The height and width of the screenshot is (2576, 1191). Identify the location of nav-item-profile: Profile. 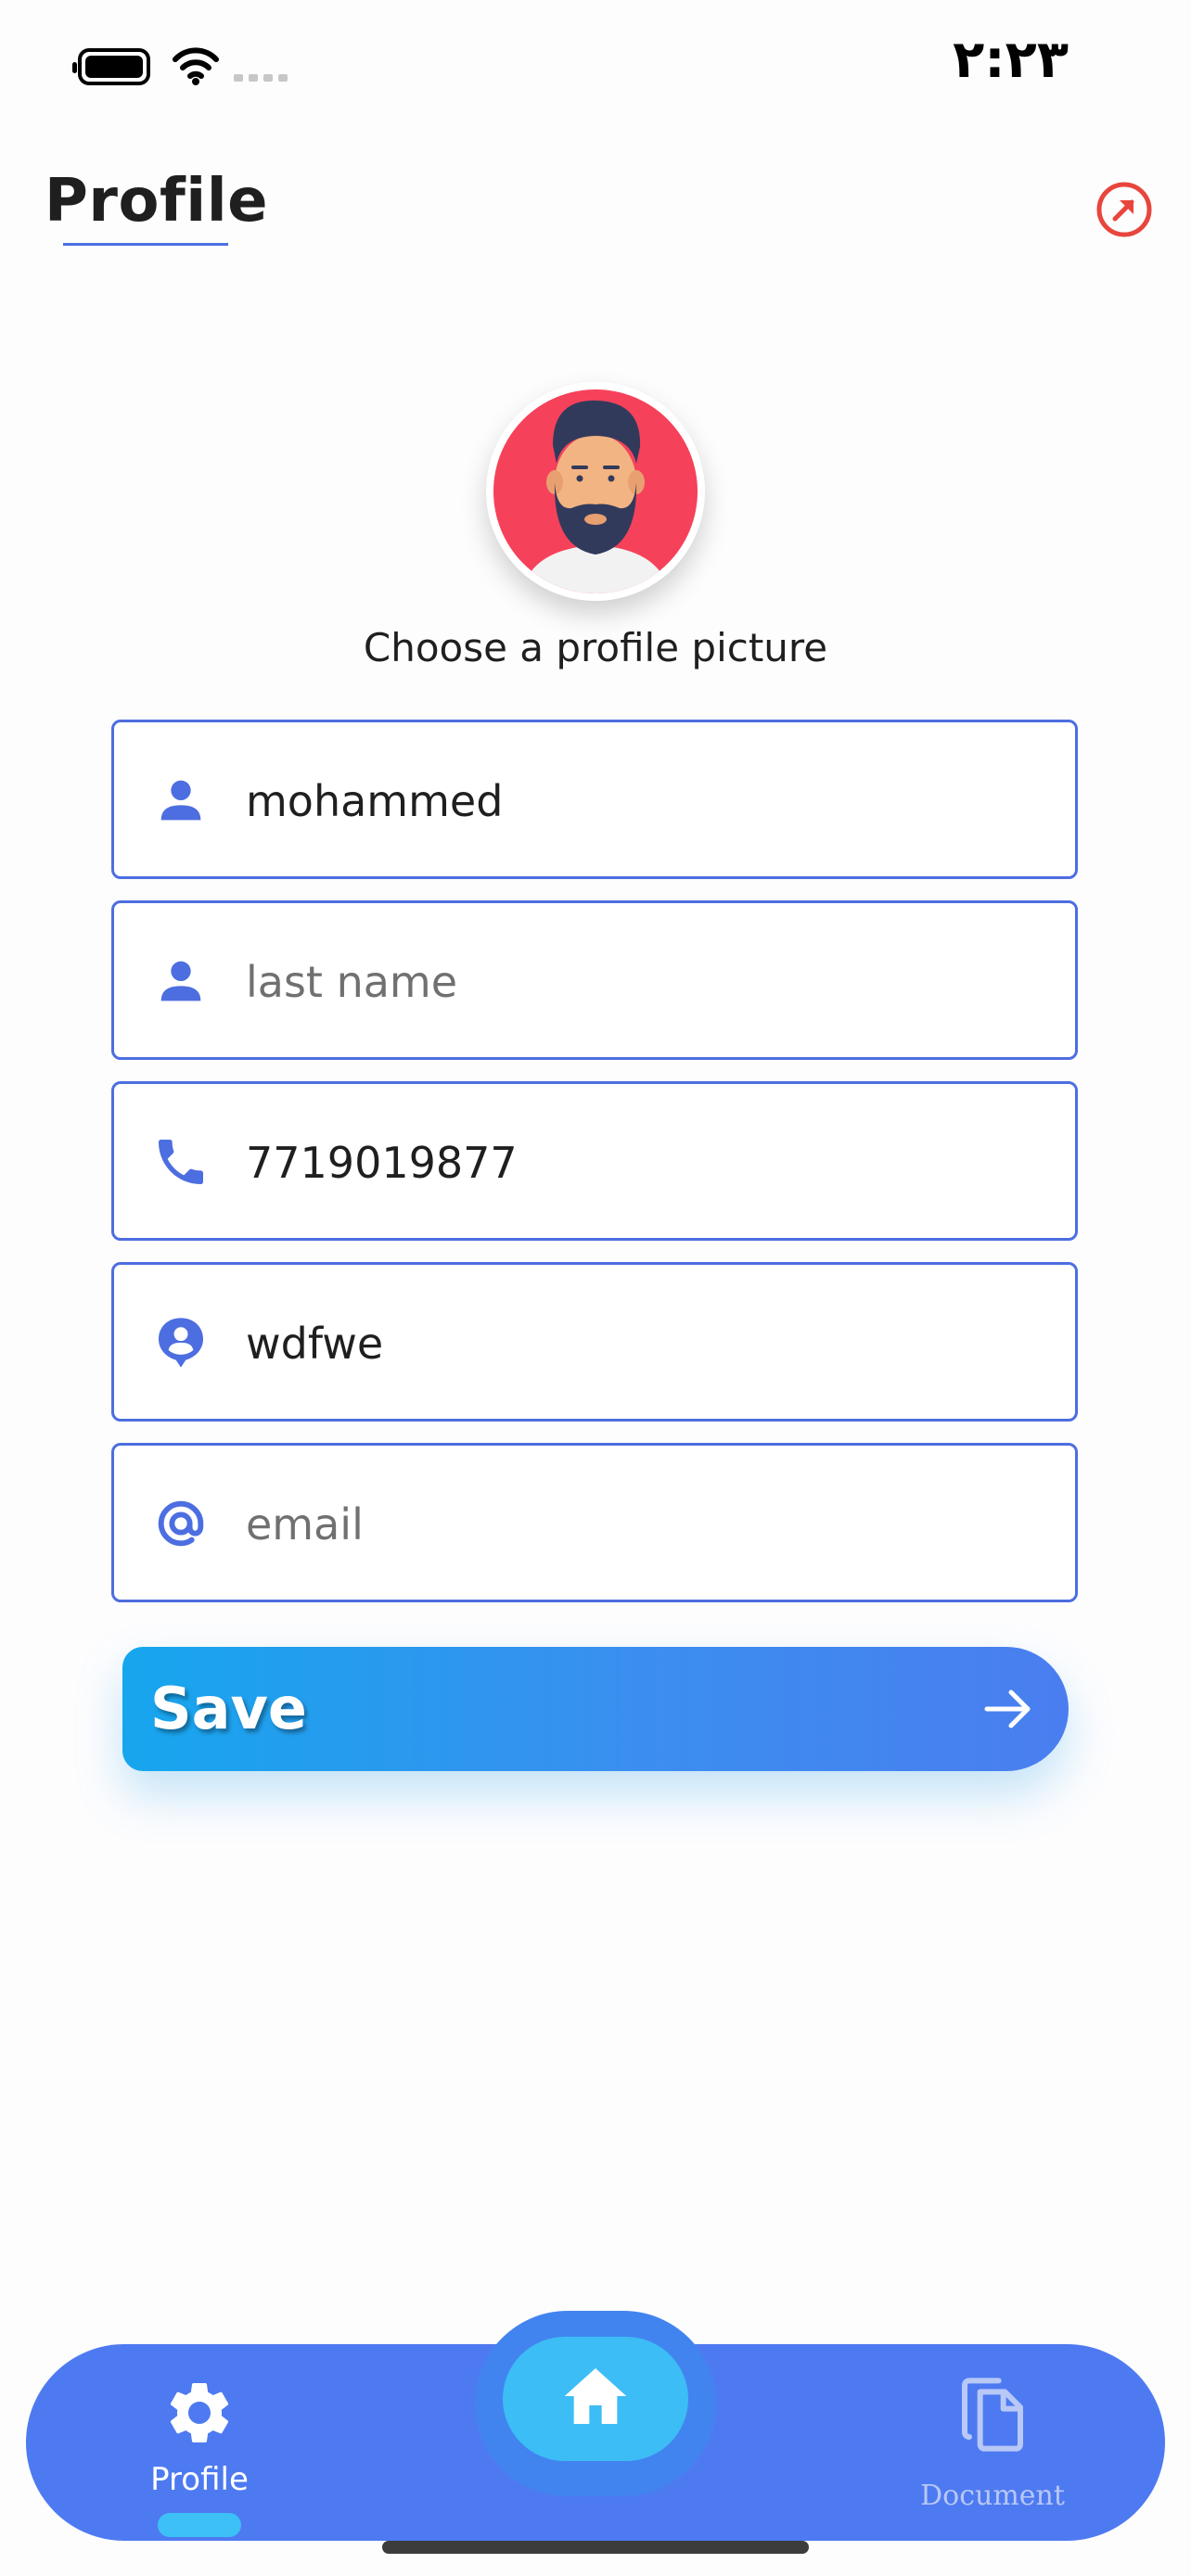
(199, 2460).